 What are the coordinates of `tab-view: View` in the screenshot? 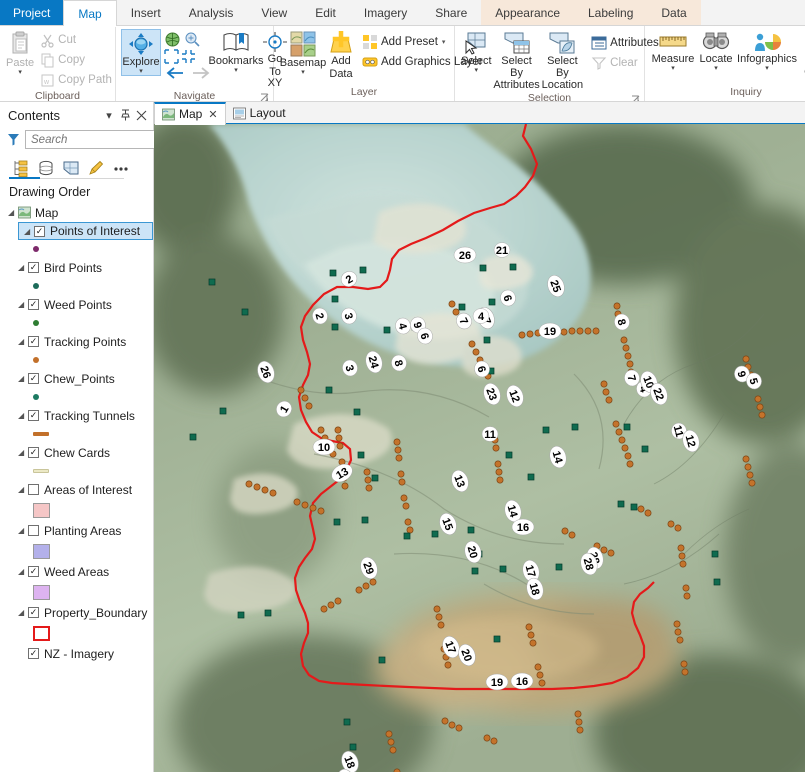 It's located at (274, 13).